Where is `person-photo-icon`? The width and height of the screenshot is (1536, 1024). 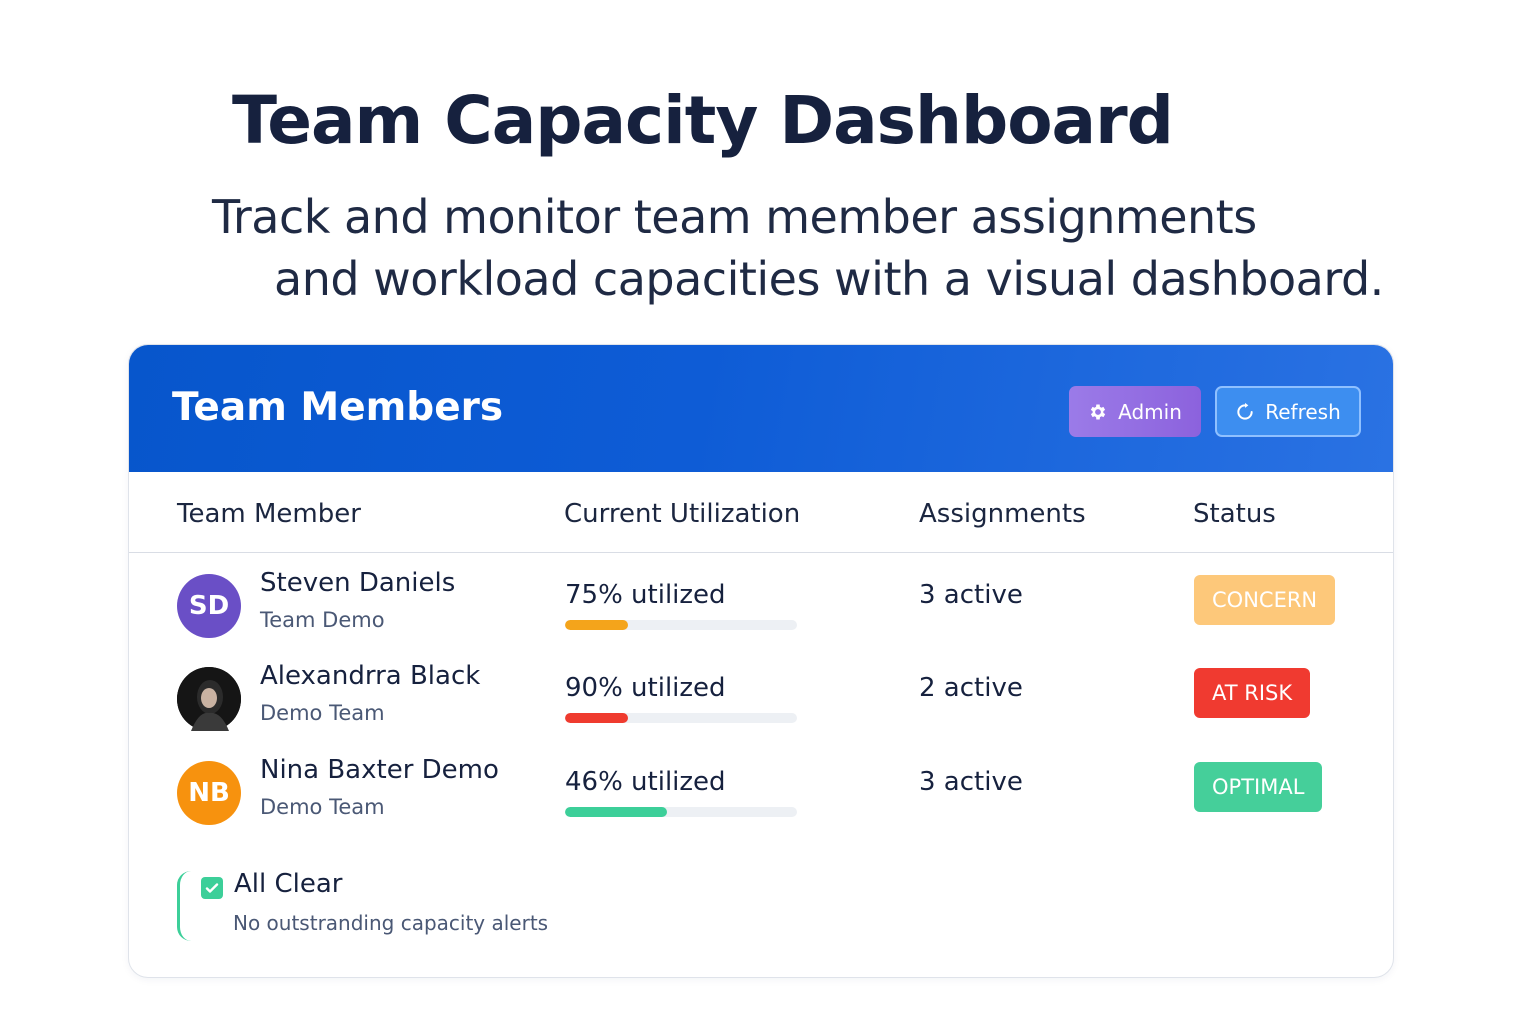 person-photo-icon is located at coordinates (209, 699).